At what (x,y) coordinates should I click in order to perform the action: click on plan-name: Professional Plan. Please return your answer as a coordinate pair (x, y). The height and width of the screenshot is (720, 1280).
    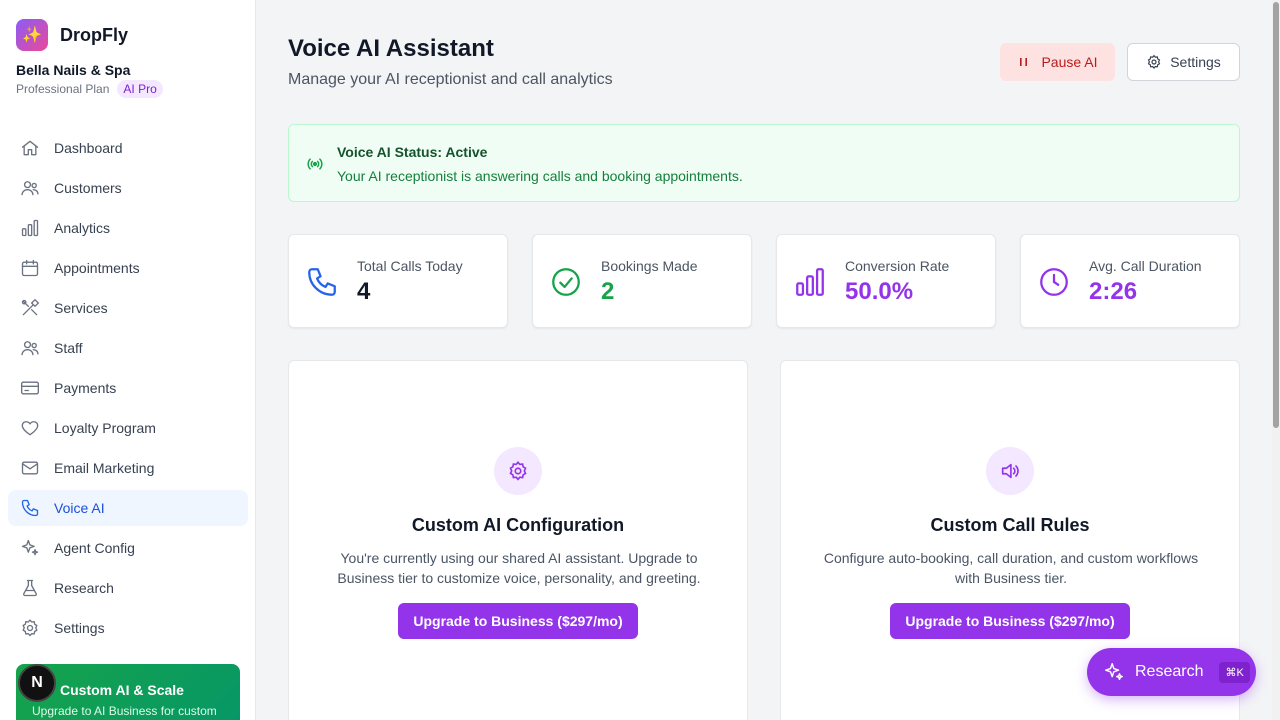
    Looking at the image, I should click on (63, 89).